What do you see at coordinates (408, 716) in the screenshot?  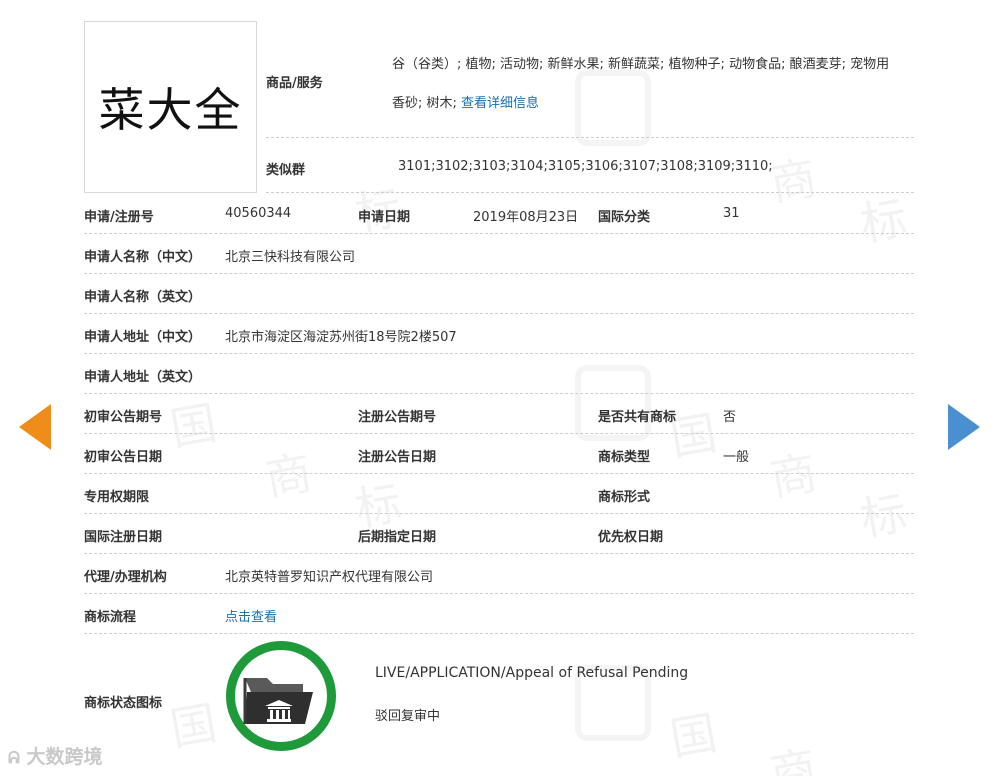 I see `status-cn: 驳回复审中` at bounding box center [408, 716].